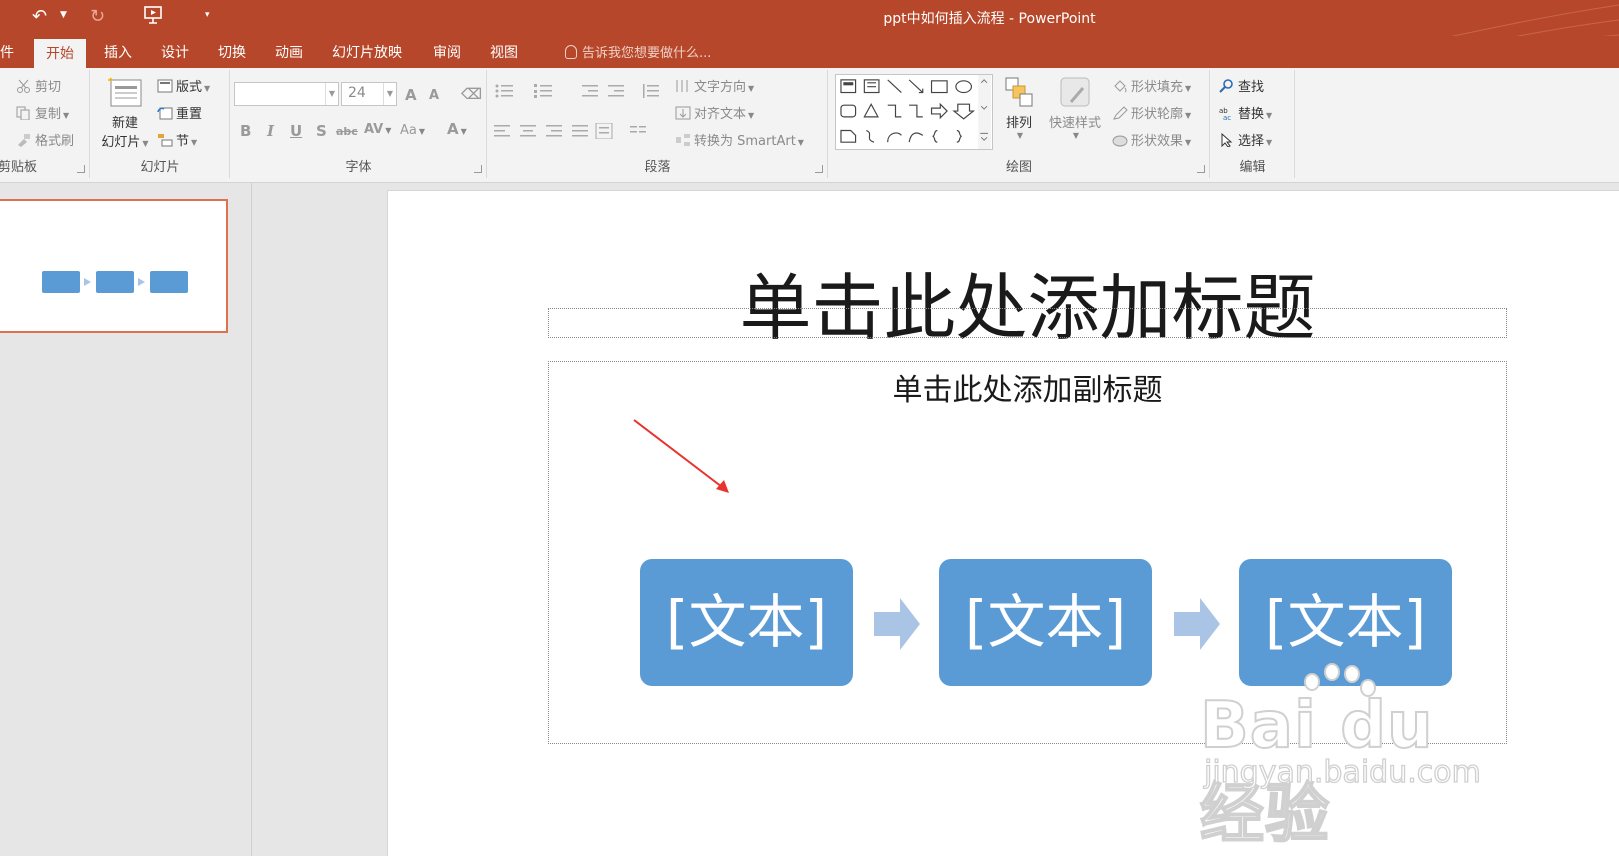  Describe the element at coordinates (347, 131) in the screenshot. I see `strikethrough-button: abc` at that location.